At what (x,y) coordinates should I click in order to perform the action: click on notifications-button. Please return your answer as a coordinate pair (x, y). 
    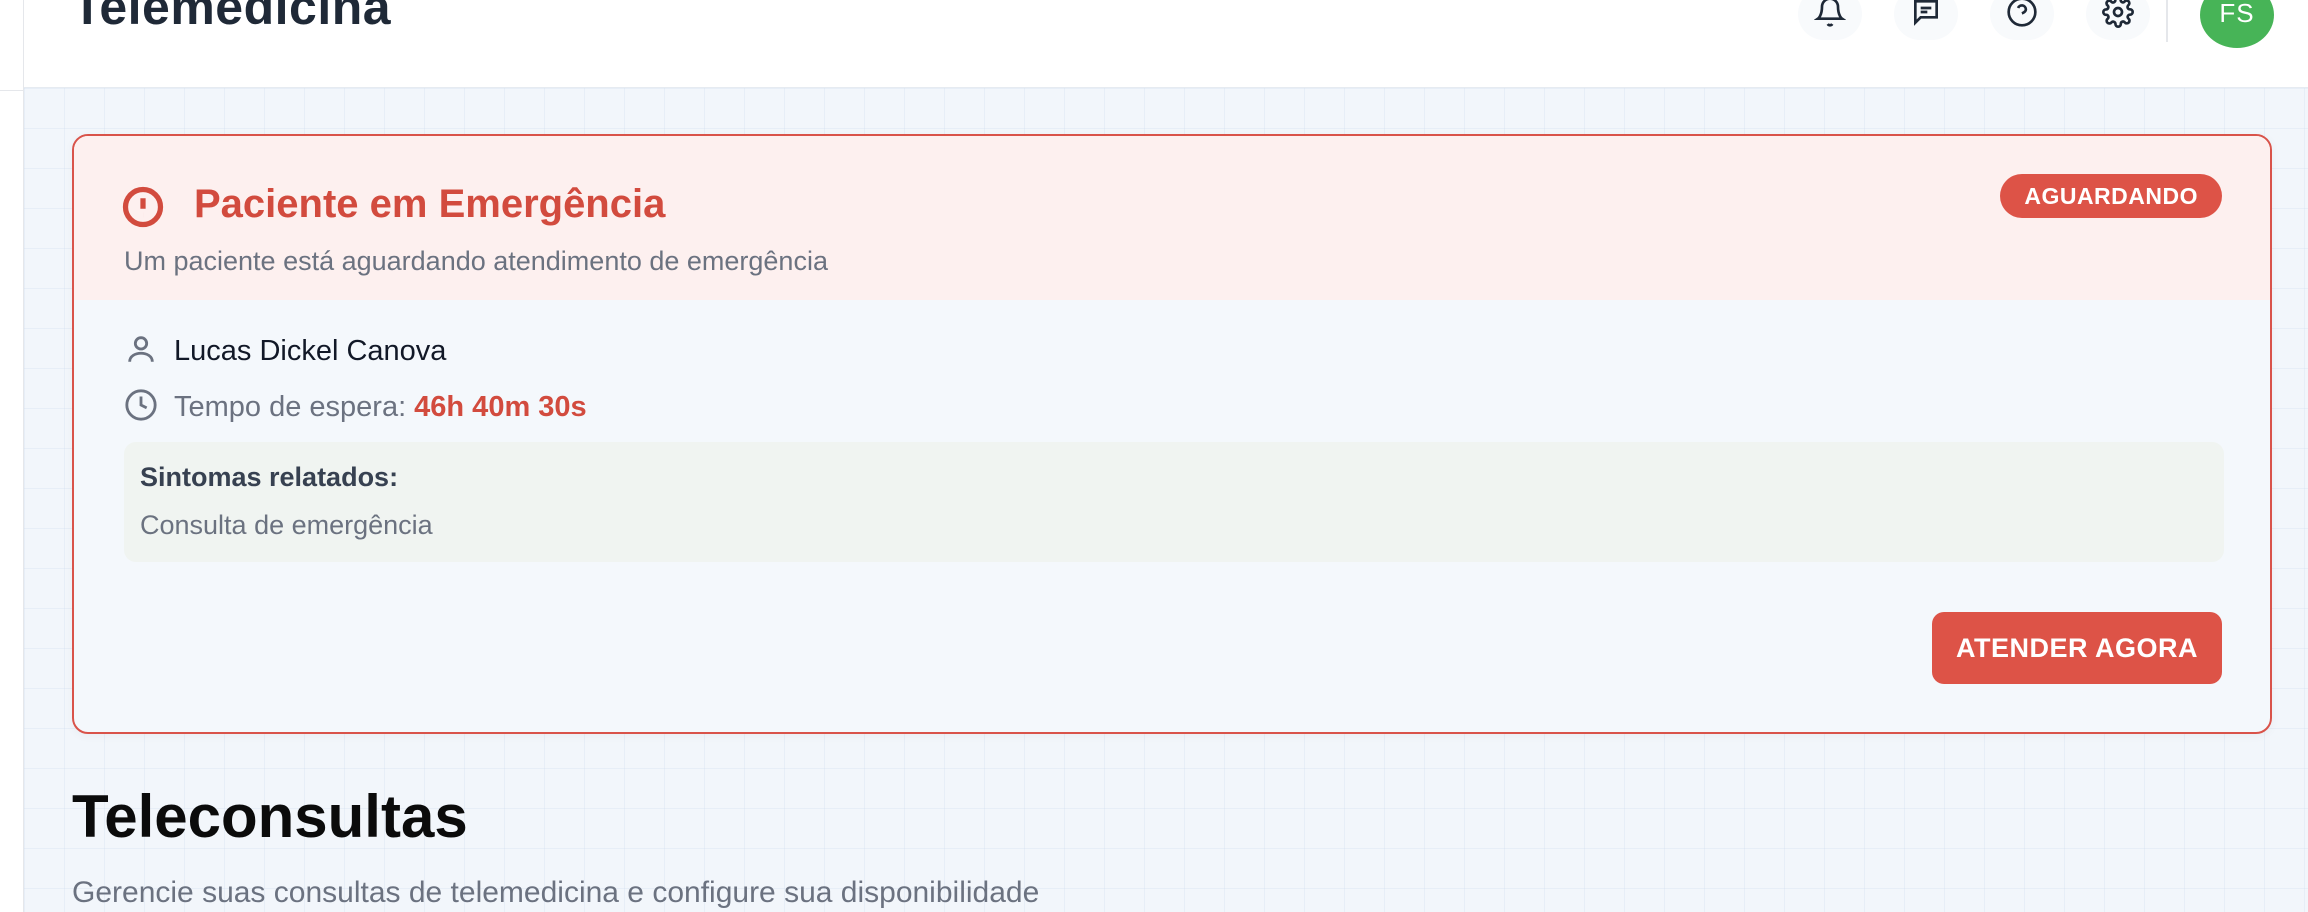
    Looking at the image, I should click on (1830, 20).